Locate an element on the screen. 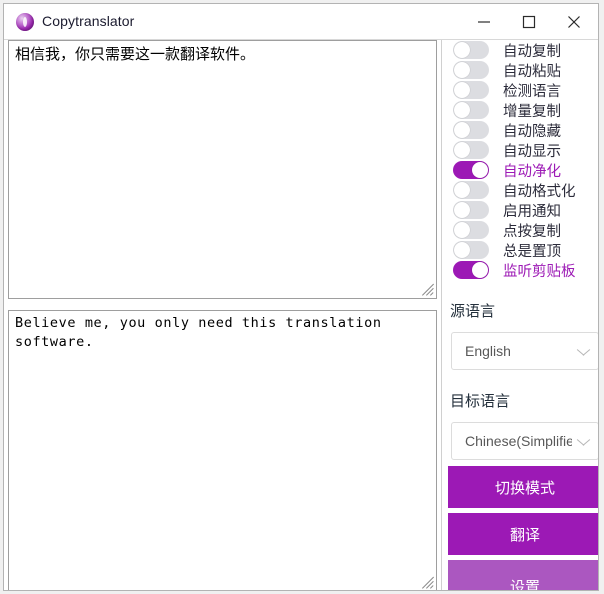 The image size is (604, 594). settings-button: 设置 is located at coordinates (523, 575).